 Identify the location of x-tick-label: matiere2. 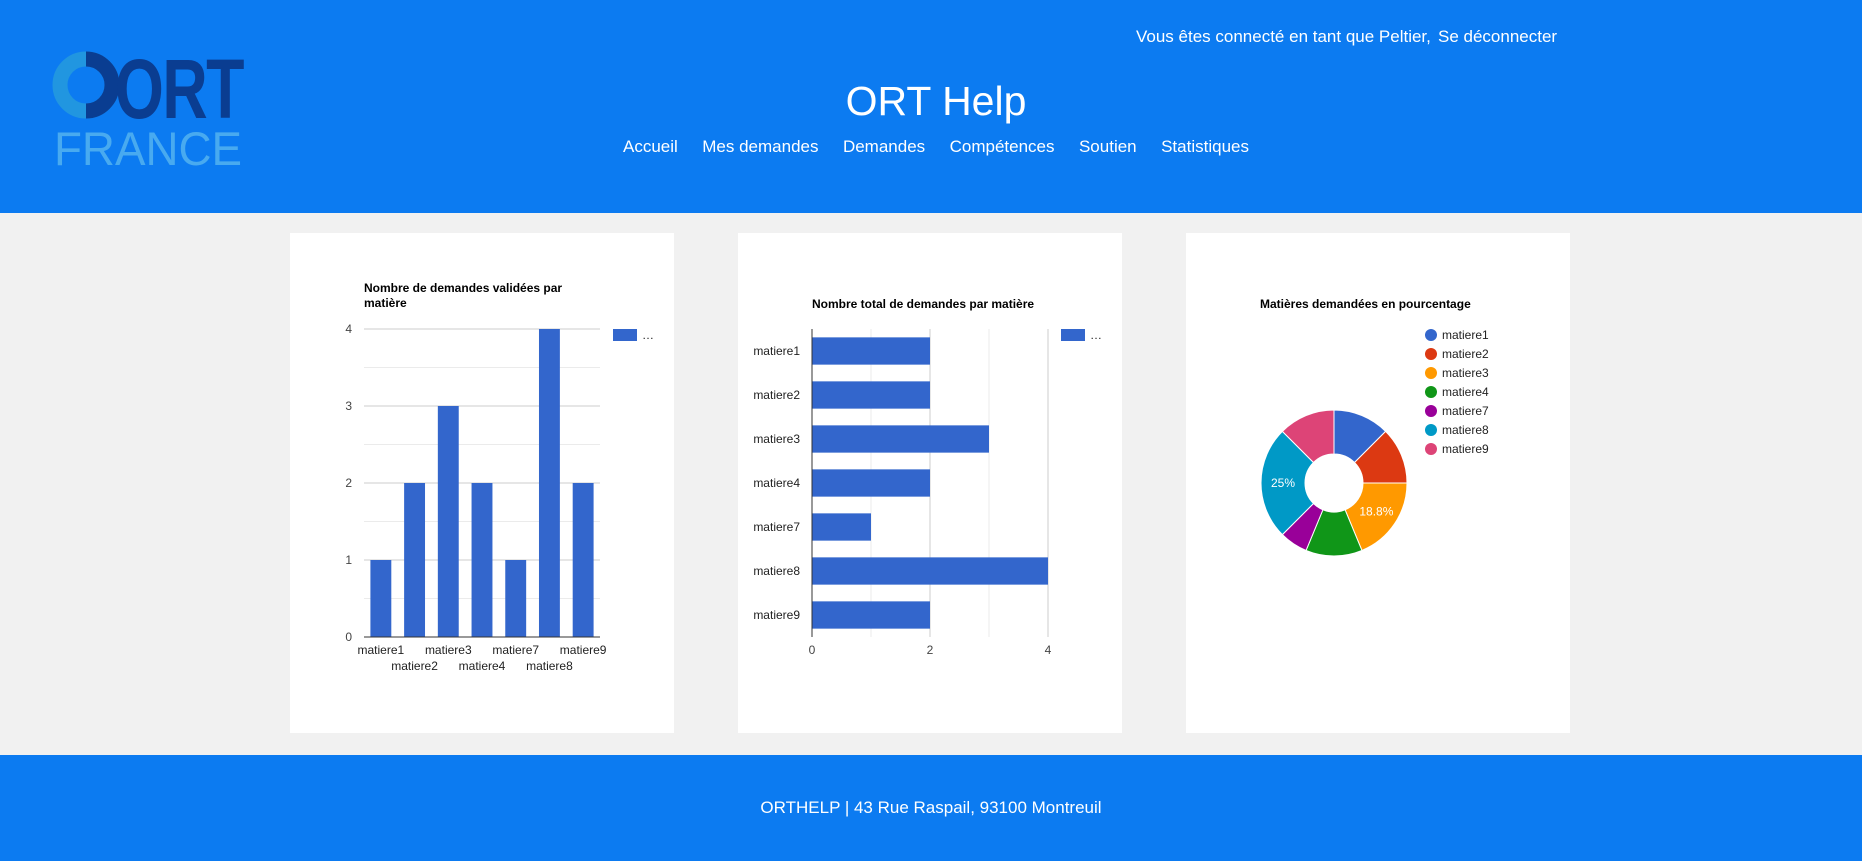
(414, 666).